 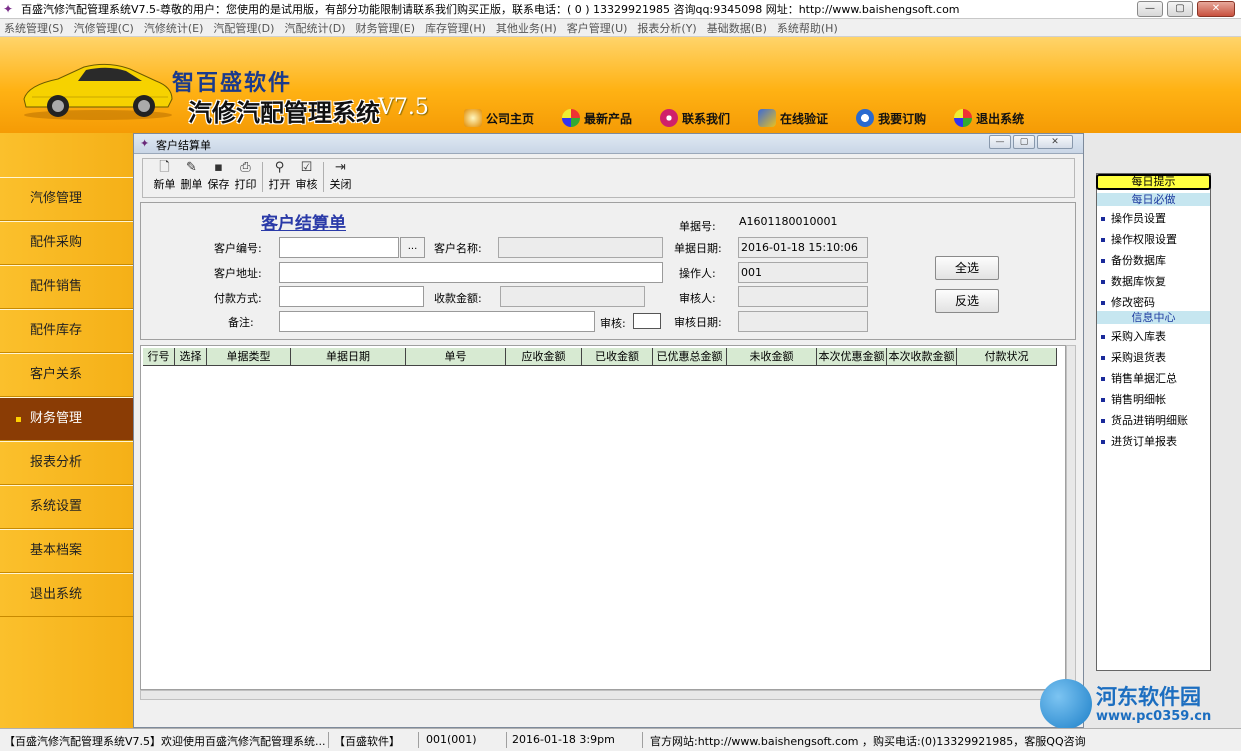 What do you see at coordinates (66, 287) in the screenshot?
I see `sidebar-item-sales: 配件销售` at bounding box center [66, 287].